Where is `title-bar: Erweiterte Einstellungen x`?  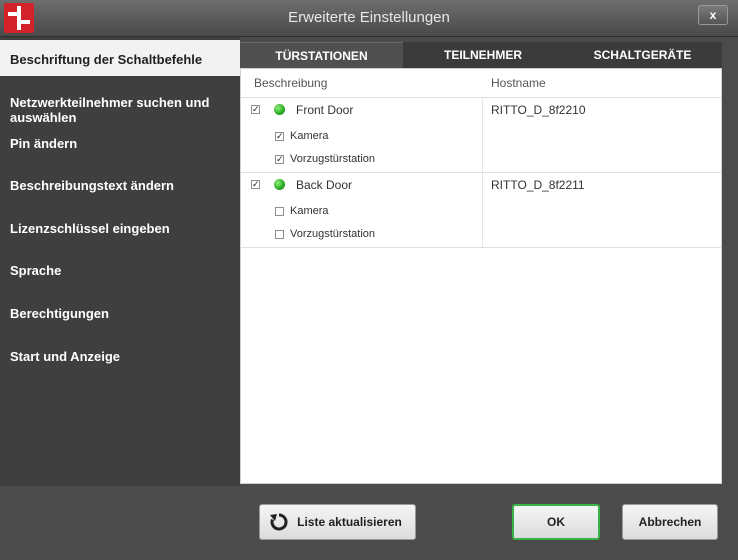 title-bar: Erweiterte Einstellungen x is located at coordinates (369, 18).